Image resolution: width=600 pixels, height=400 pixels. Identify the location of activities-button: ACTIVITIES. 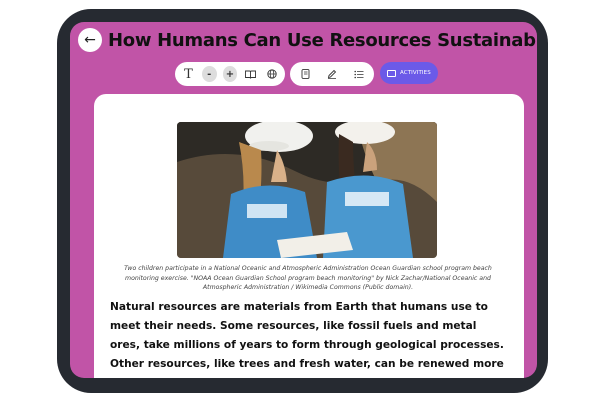
(409, 73).